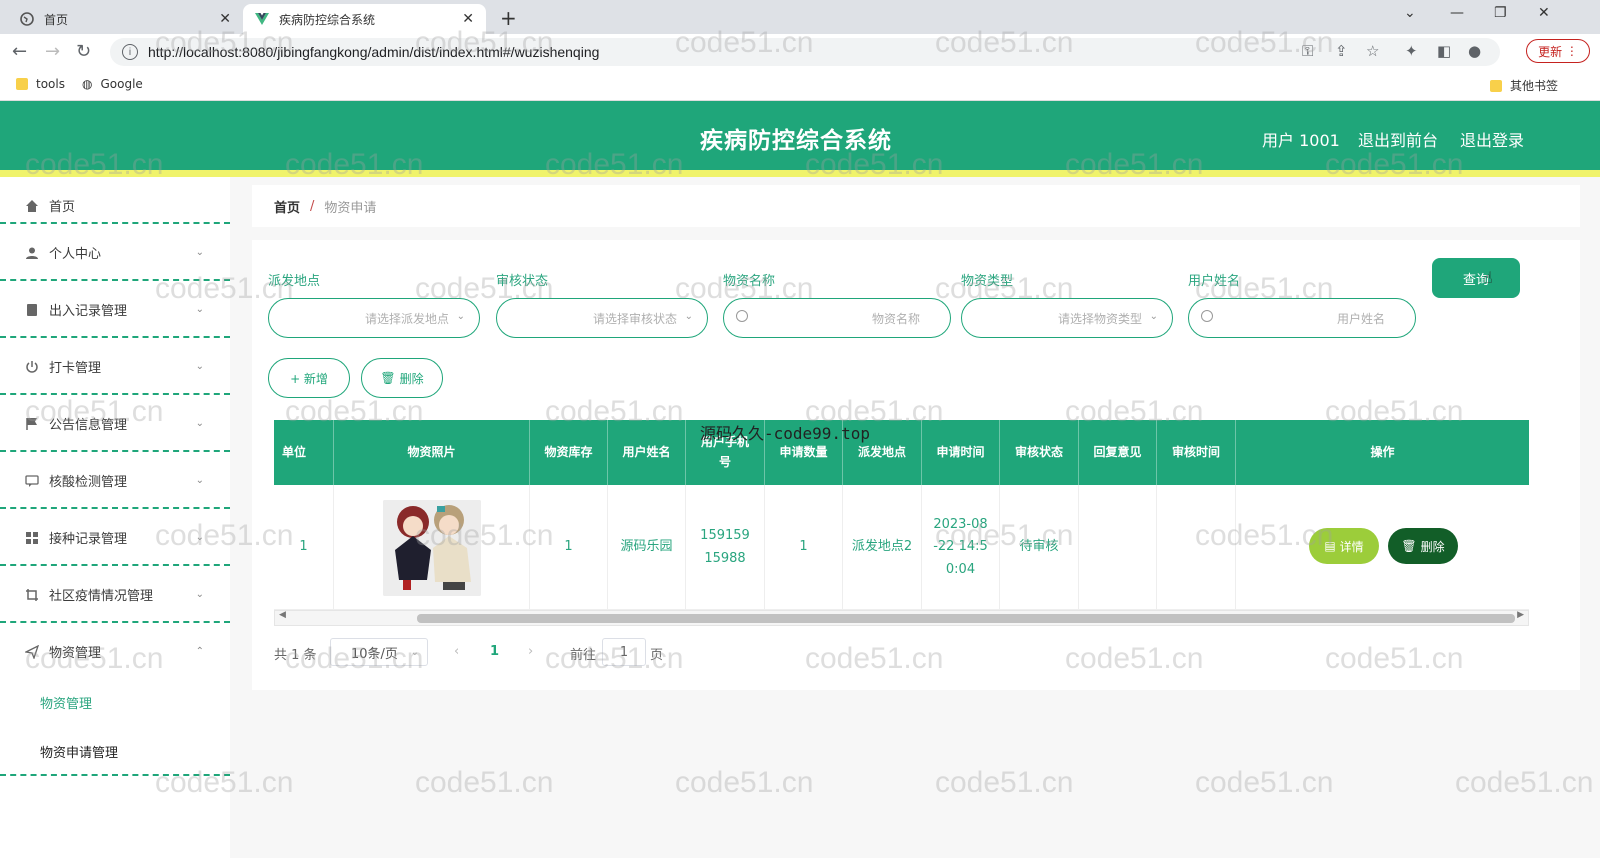 This screenshot has height=858, width=1600. I want to click on document-icon: ▤, so click(1330, 546).